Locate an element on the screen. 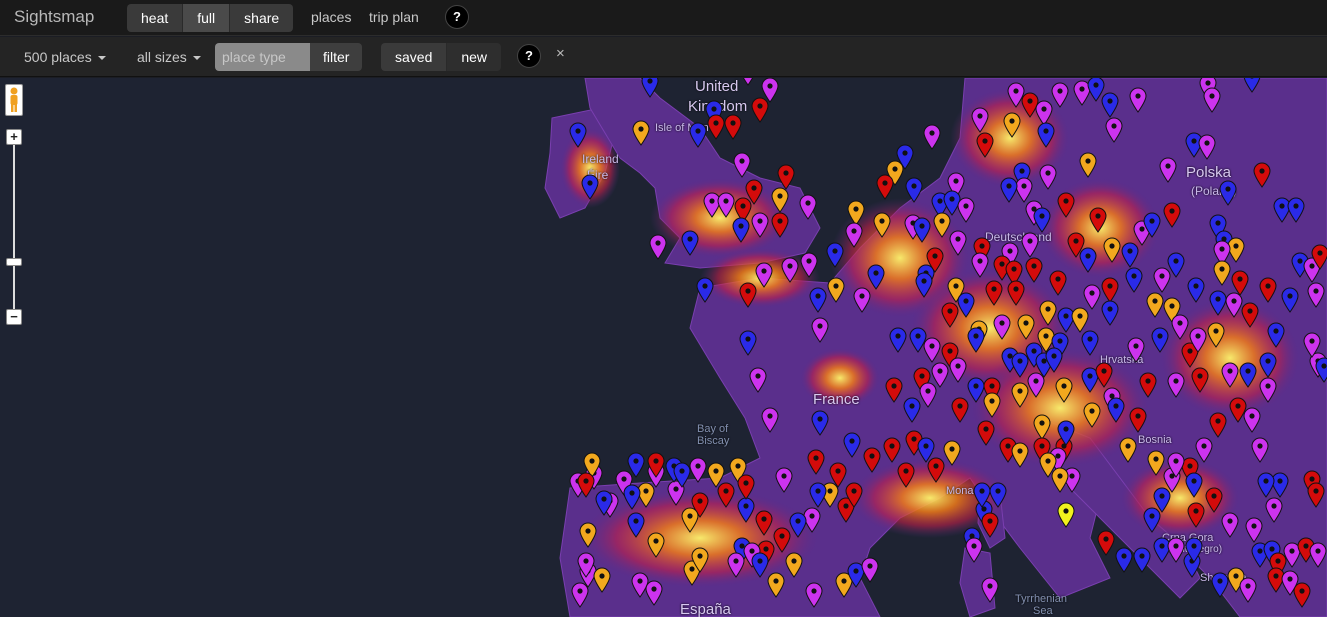 The width and height of the screenshot is (1327, 617). heat-button: heat is located at coordinates (155, 18).